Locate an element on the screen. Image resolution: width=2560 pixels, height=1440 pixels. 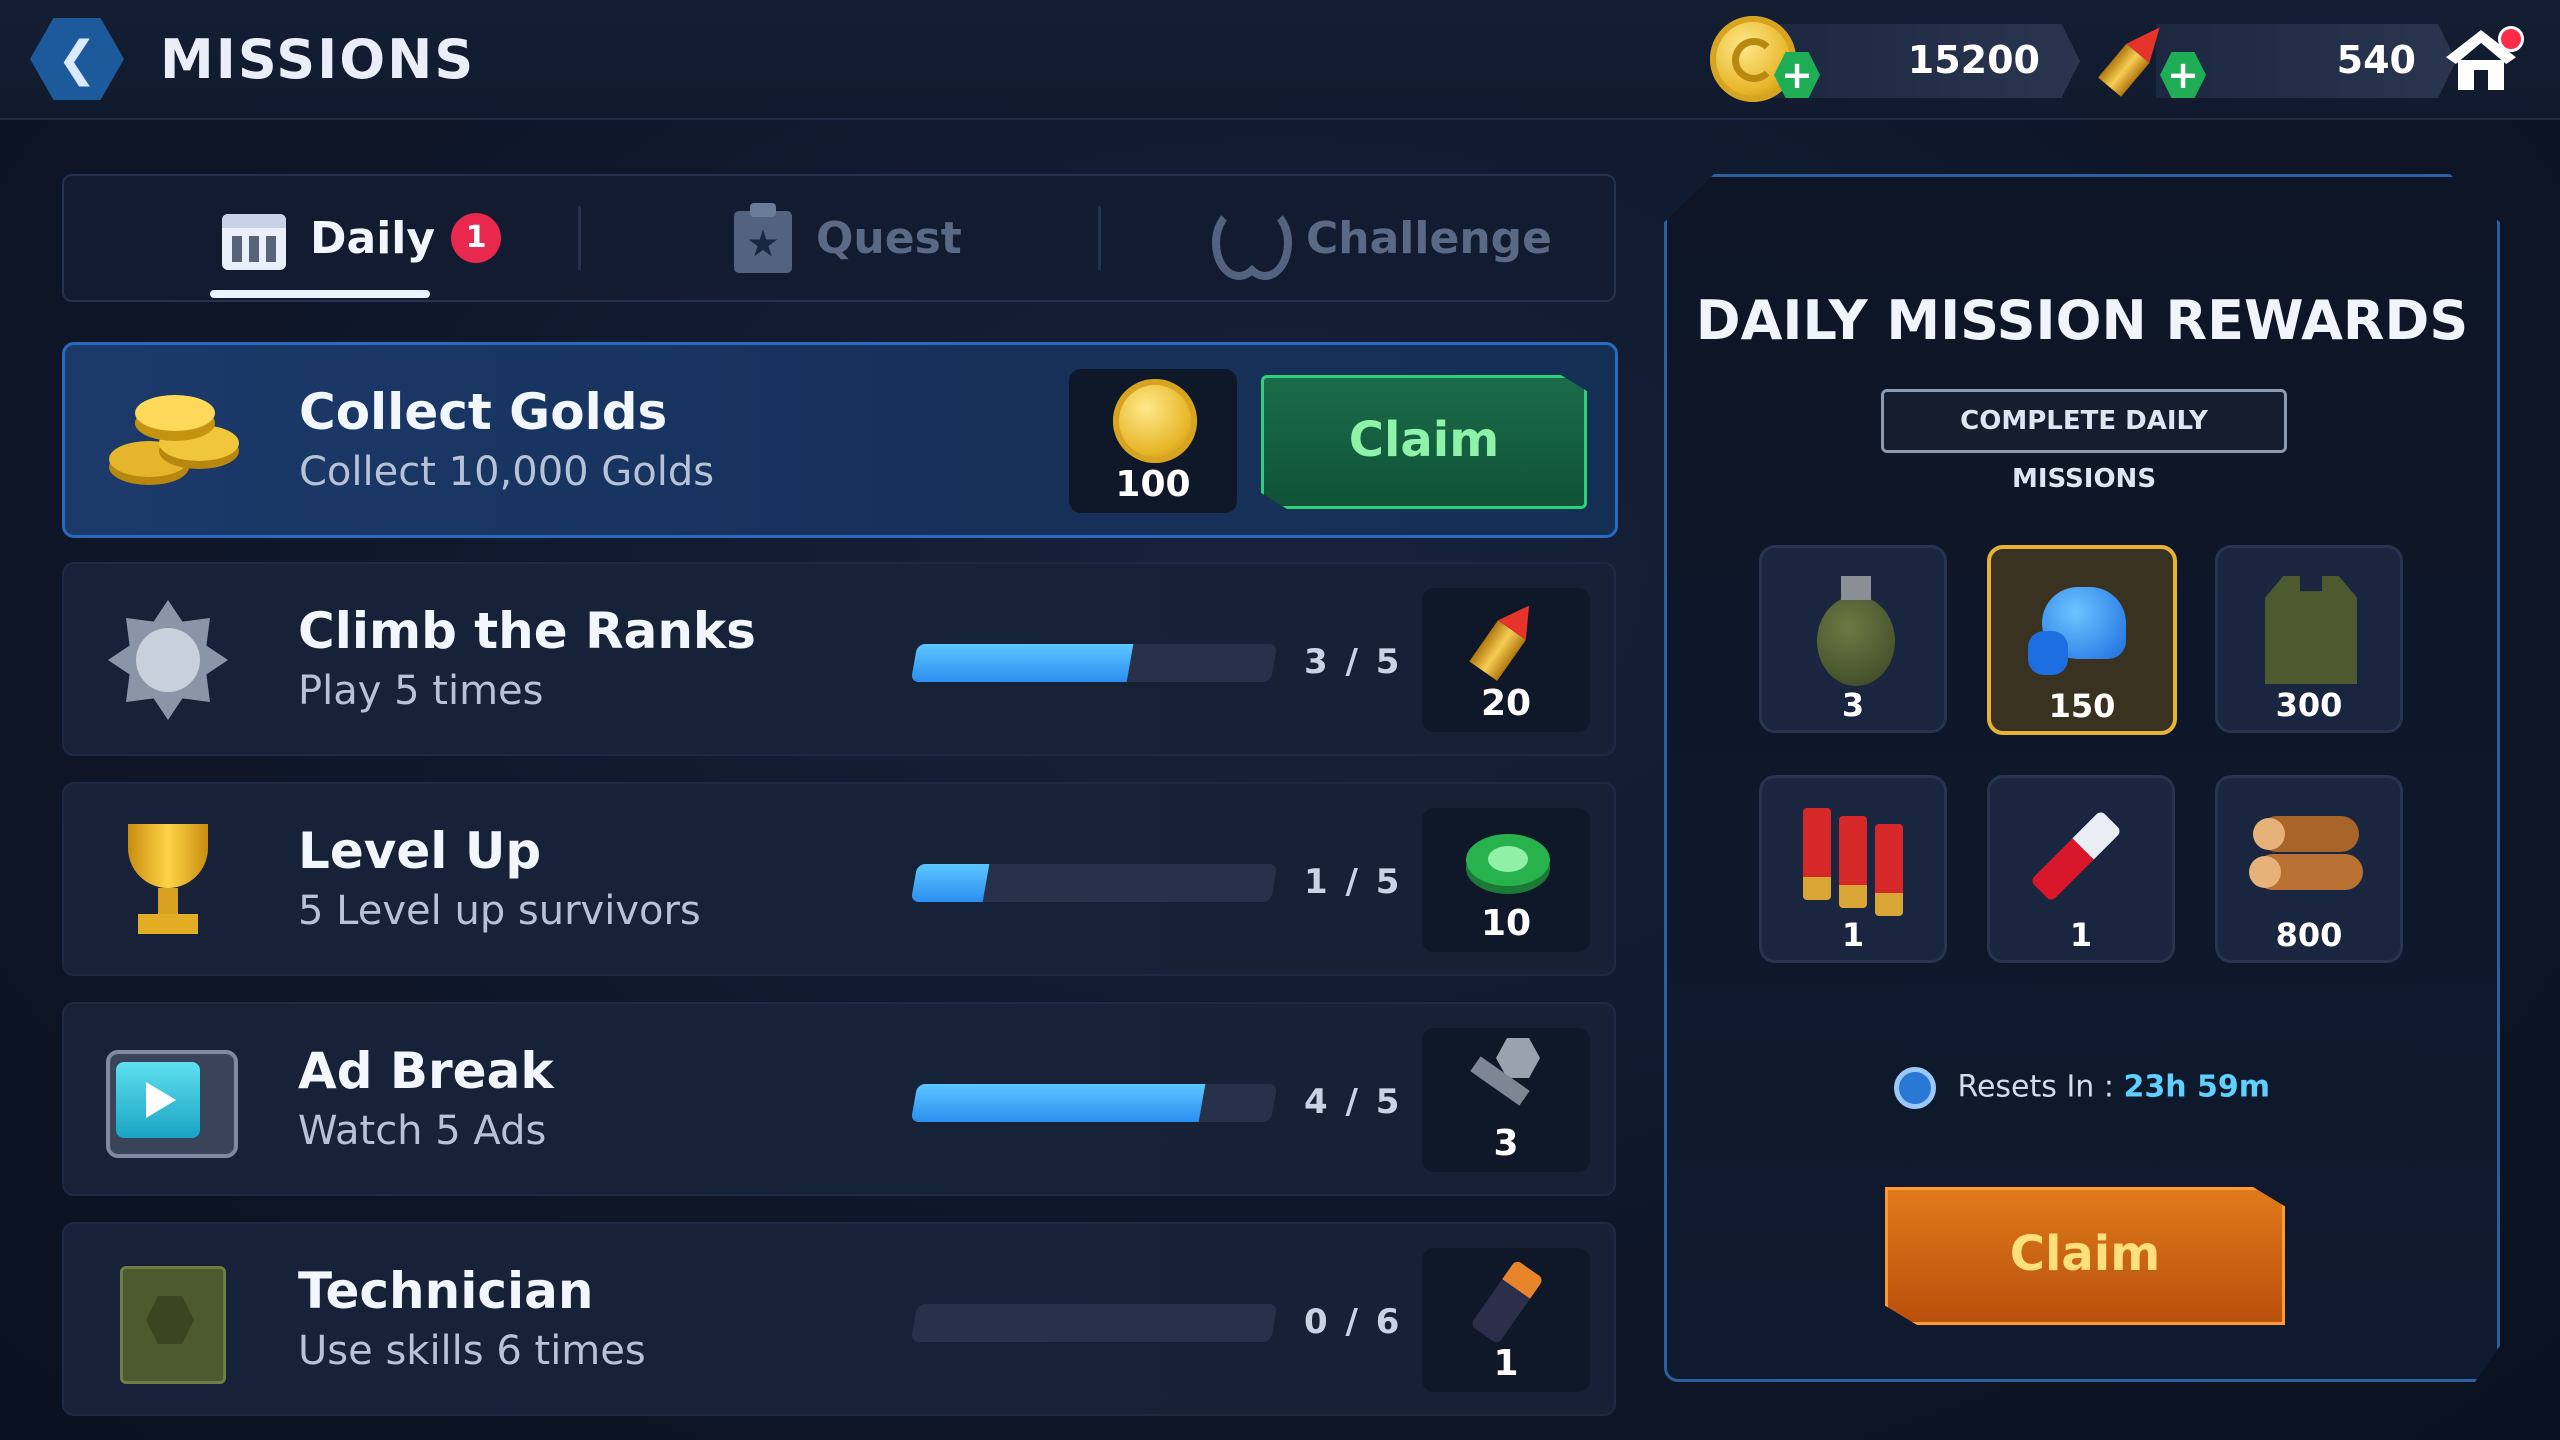
tab-quest: Quest is located at coordinates (848, 238).